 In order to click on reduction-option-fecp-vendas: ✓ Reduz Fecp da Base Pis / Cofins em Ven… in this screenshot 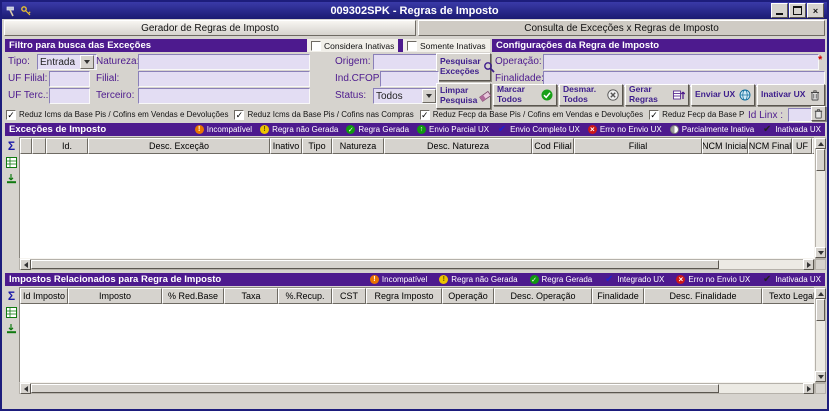, I will do `click(531, 114)`.